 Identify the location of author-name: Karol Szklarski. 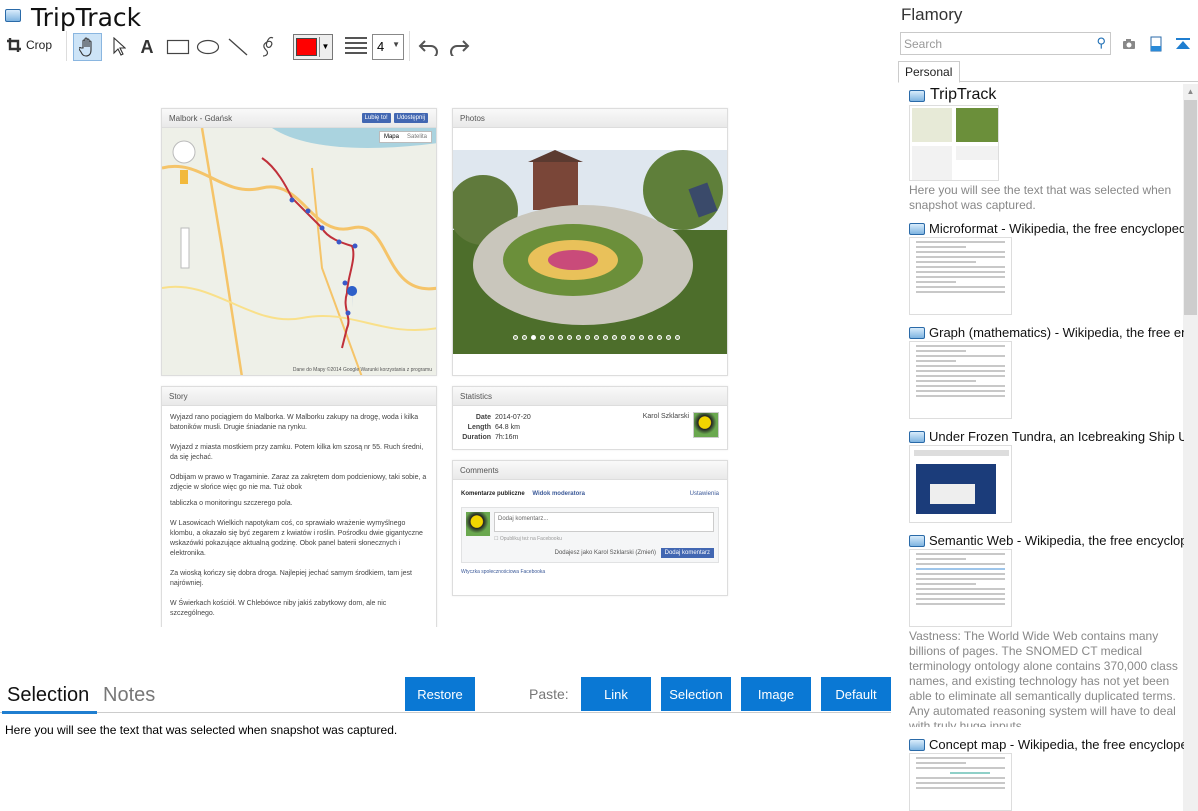
(665, 416).